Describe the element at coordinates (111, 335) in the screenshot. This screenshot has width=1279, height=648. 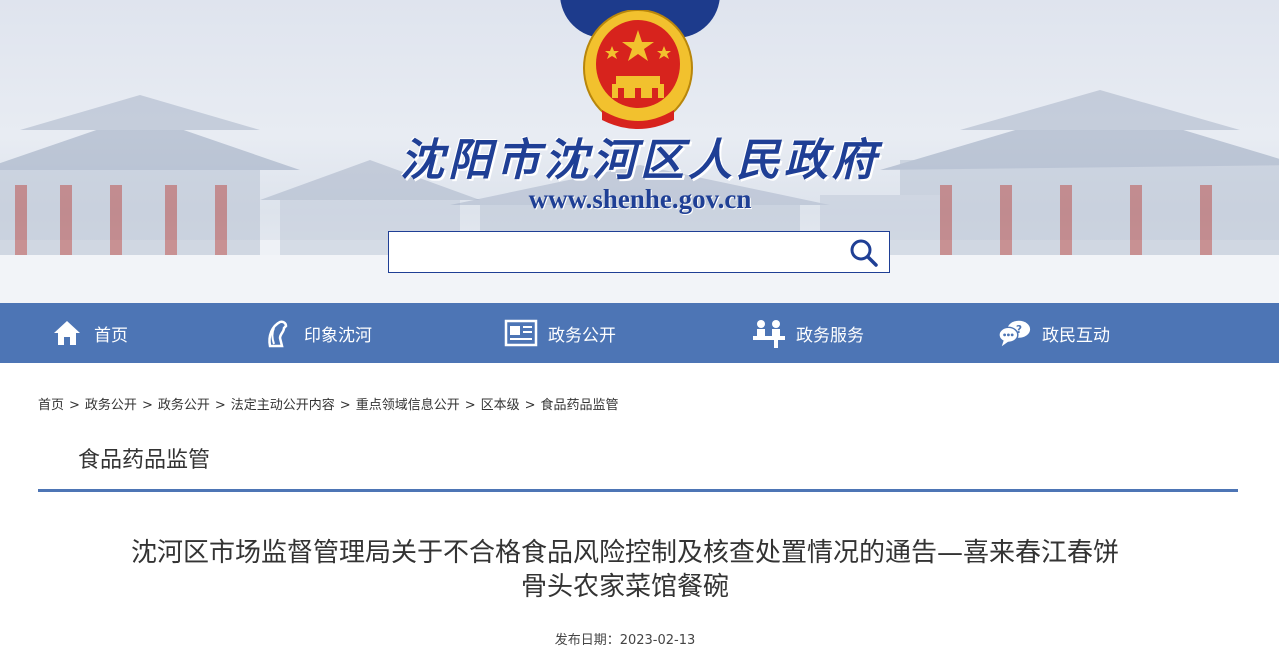
I see `nav-item-label: 首页` at that location.